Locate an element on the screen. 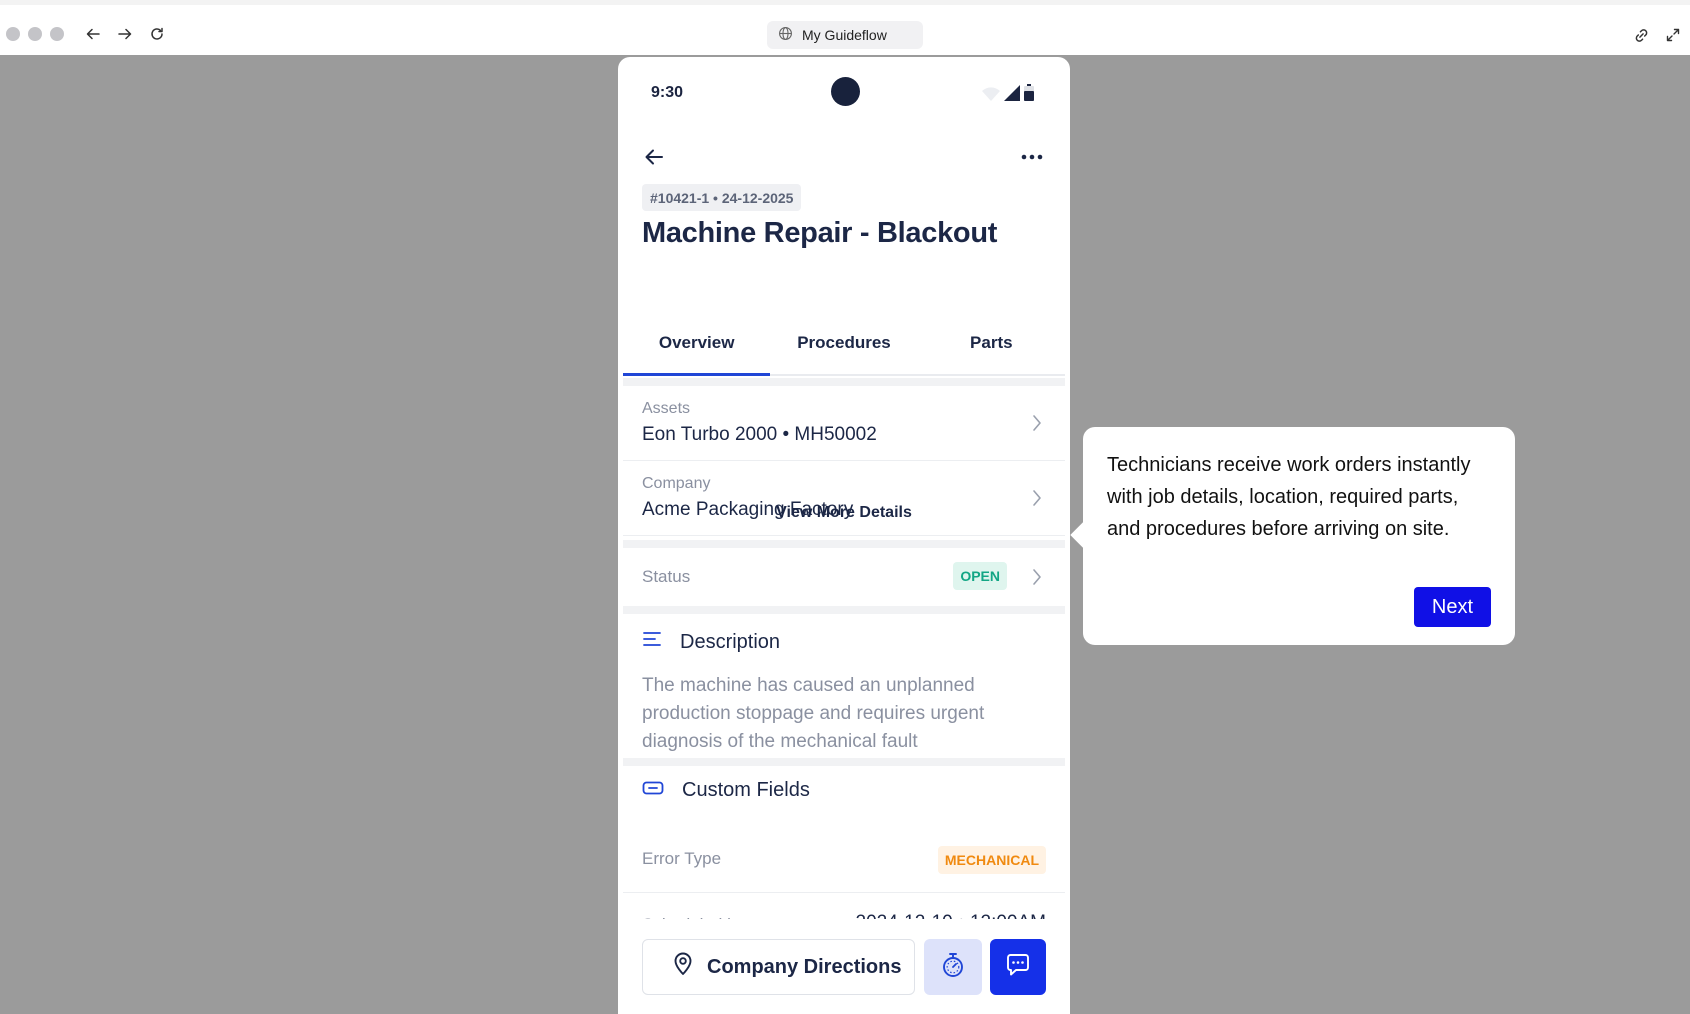  stopwatch-icon is located at coordinates (953, 967).